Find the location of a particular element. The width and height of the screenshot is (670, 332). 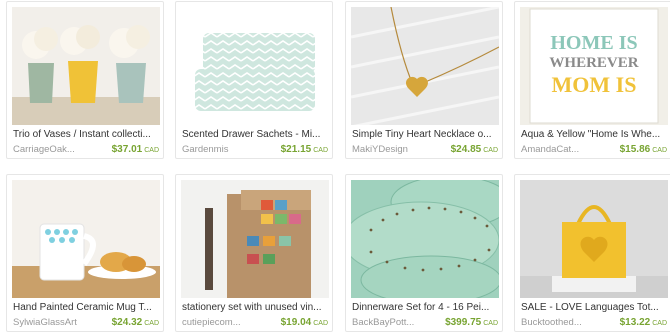

tote-image is located at coordinates (594, 239).